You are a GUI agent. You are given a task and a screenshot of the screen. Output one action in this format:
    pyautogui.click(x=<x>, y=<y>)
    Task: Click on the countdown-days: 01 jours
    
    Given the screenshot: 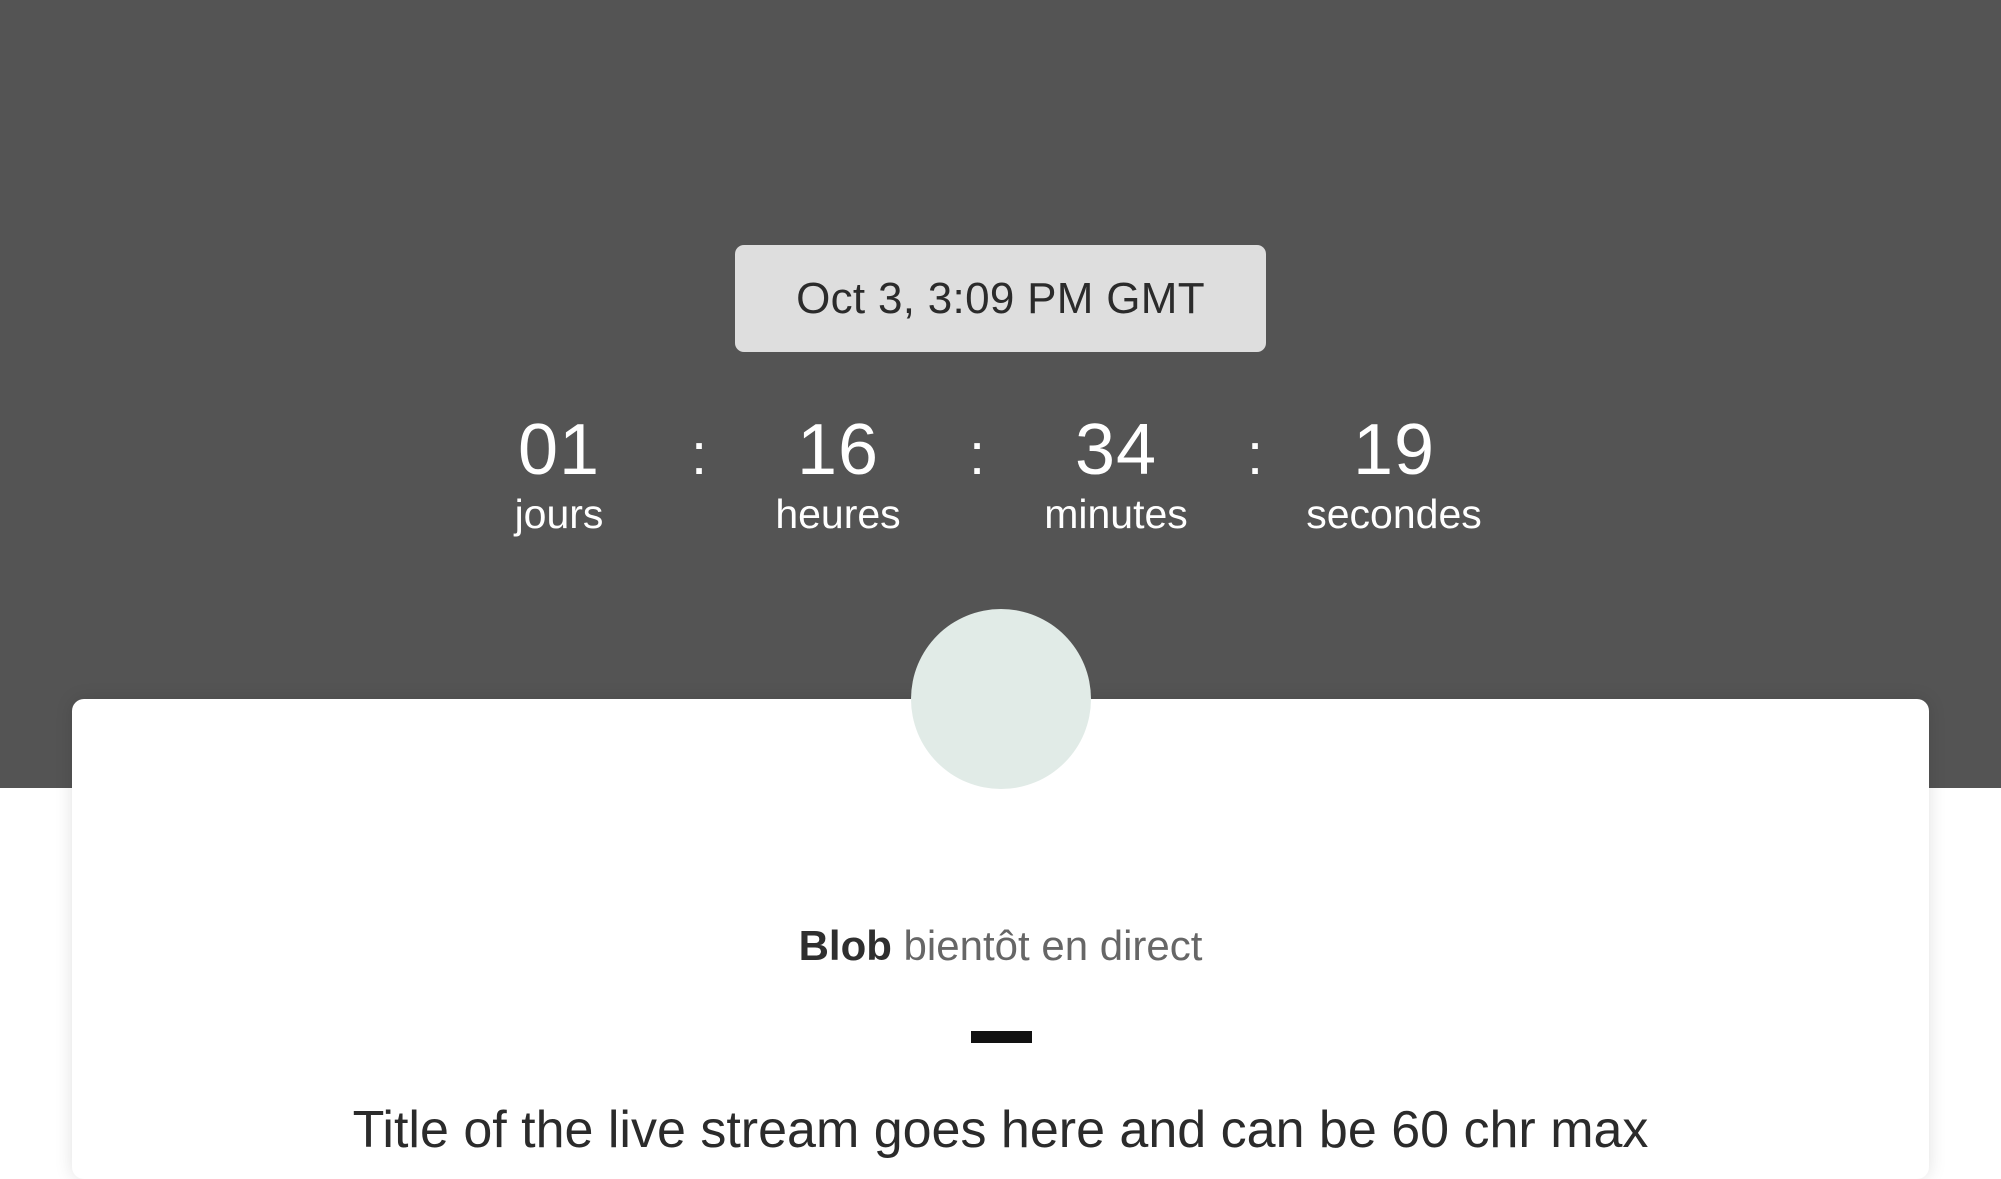 What is the action you would take?
    pyautogui.click(x=559, y=474)
    